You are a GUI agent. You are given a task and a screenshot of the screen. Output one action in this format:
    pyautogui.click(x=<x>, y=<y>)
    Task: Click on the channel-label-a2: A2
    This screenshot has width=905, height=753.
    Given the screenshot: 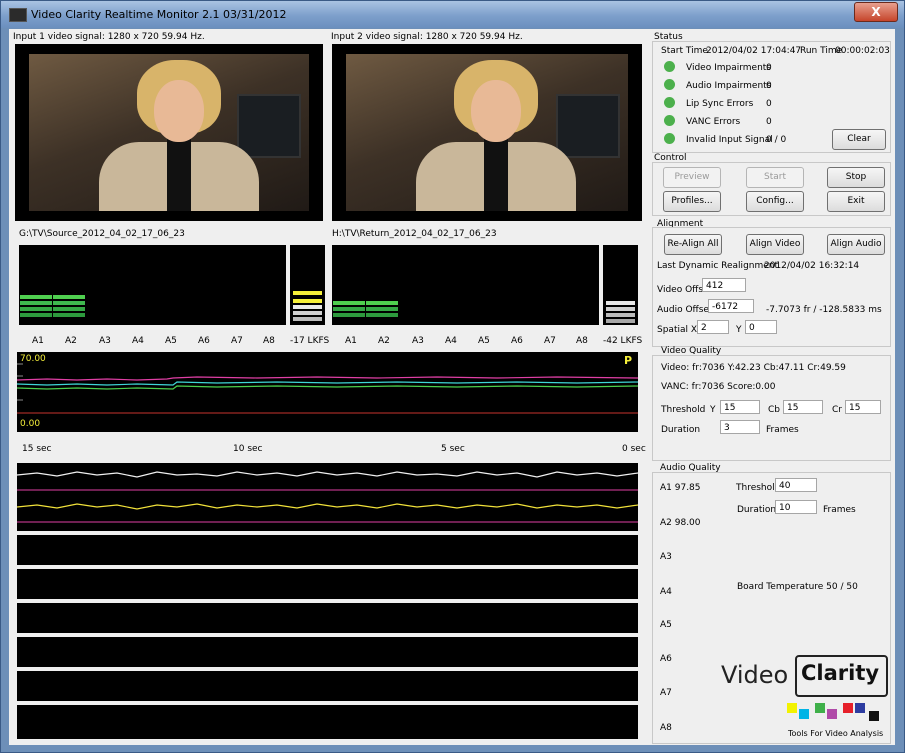 What is the action you would take?
    pyautogui.click(x=384, y=341)
    